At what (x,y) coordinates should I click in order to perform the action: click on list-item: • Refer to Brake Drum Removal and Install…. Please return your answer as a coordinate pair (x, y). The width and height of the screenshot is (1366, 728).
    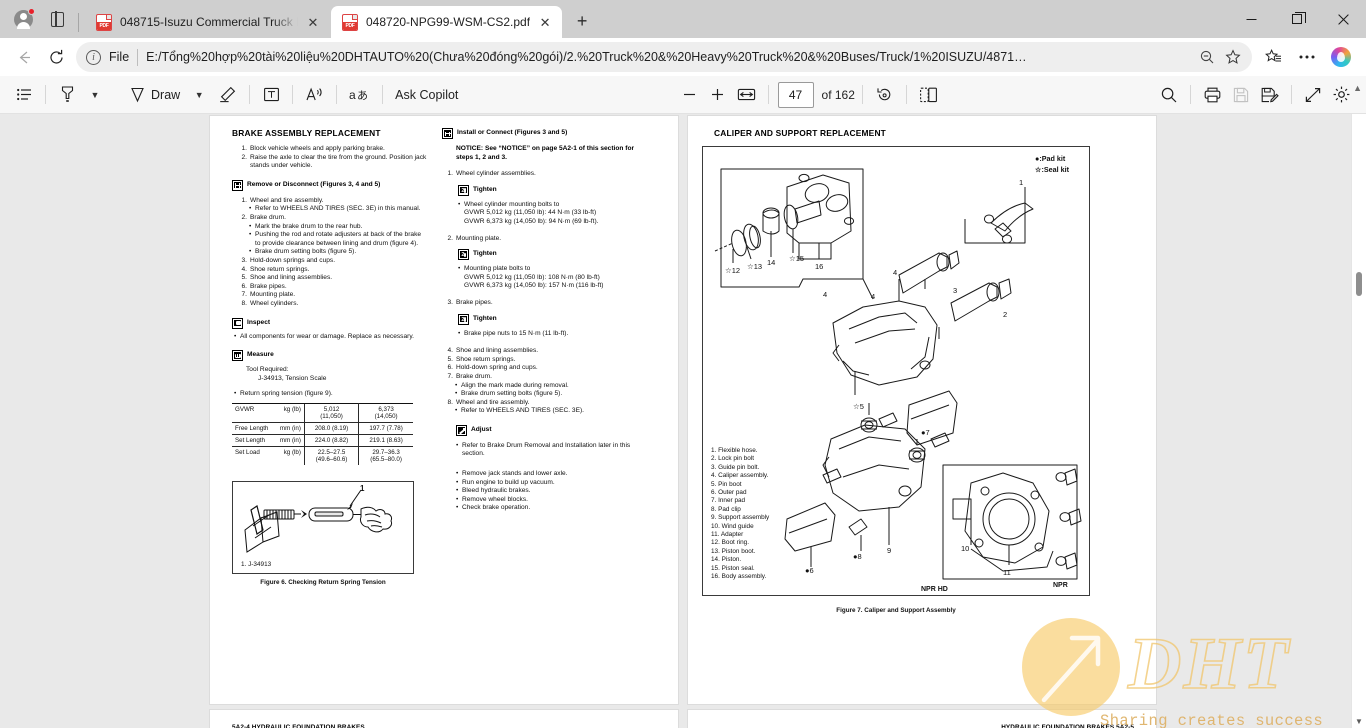
    Looking at the image, I should click on (543, 449).